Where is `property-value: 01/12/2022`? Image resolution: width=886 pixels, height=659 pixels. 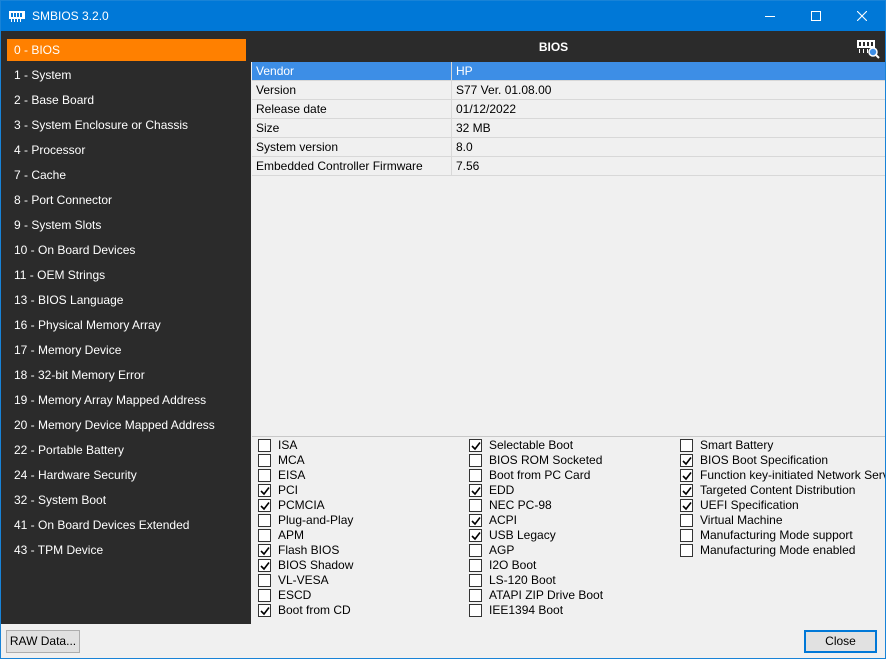
property-value: 01/12/2022 is located at coordinates (486, 109).